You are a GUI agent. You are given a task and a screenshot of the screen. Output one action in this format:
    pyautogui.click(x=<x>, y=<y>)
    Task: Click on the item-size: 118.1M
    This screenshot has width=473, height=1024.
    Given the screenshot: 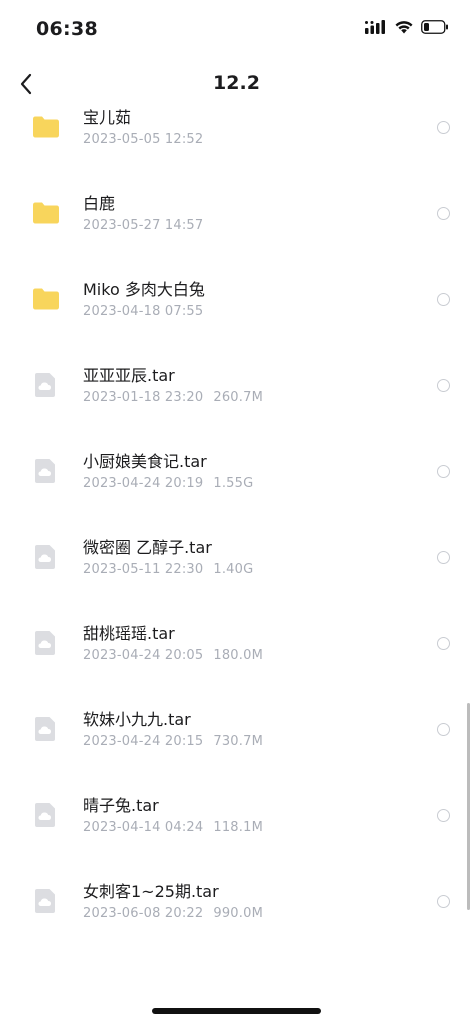 What is the action you would take?
    pyautogui.click(x=238, y=827)
    